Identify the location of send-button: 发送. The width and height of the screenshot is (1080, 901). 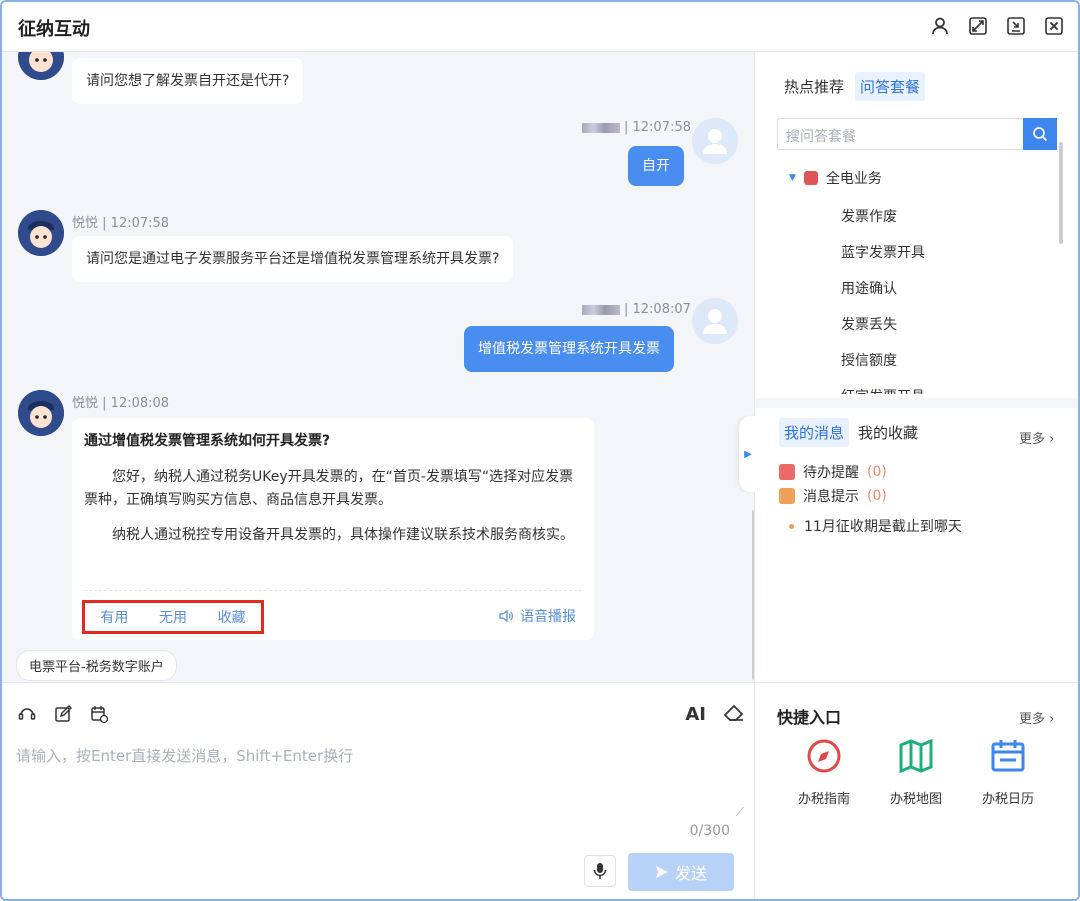
(681, 872).